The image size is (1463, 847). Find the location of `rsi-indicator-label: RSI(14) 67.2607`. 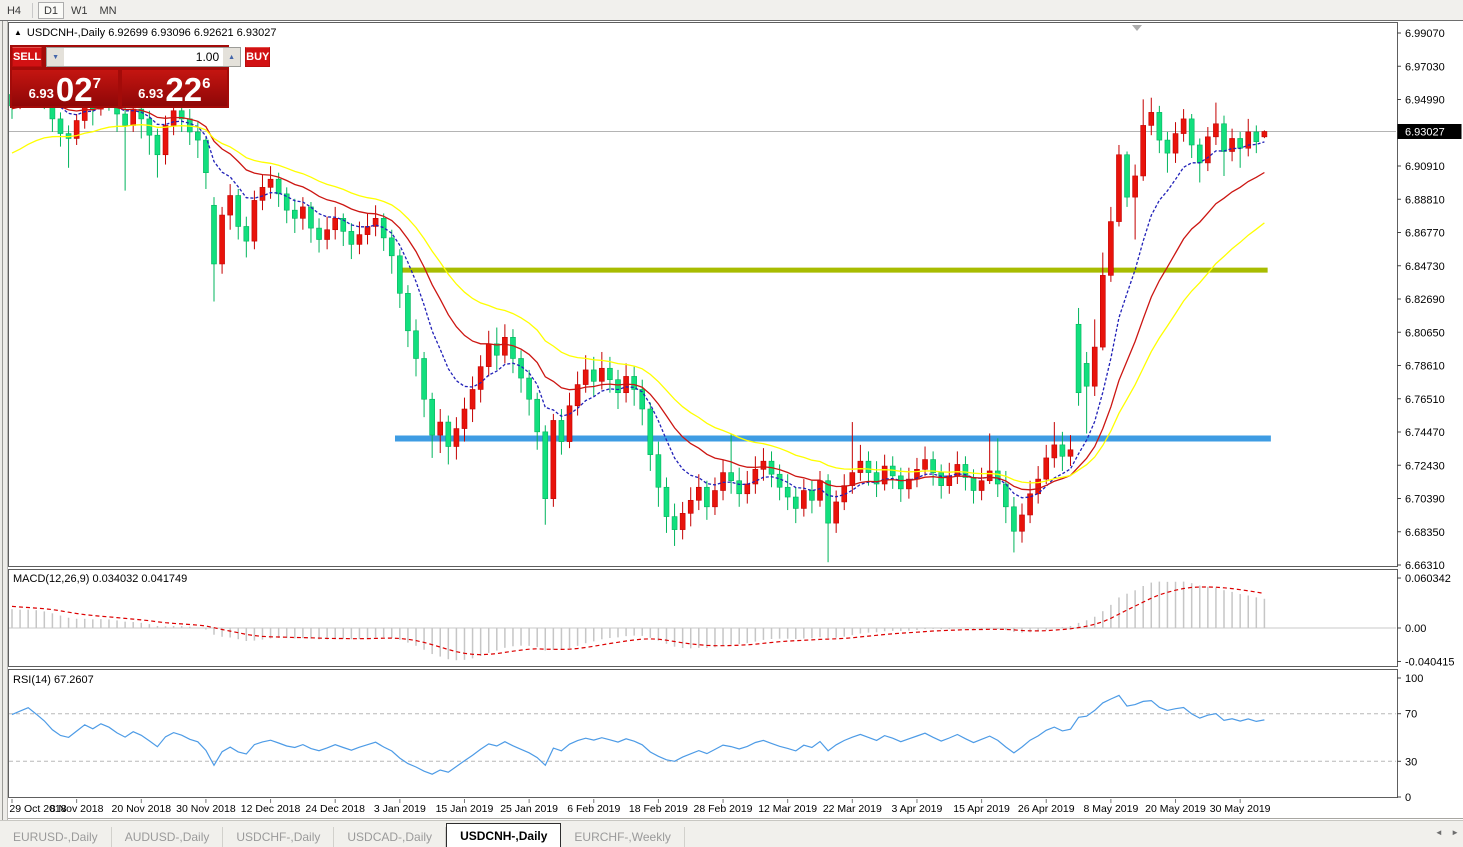

rsi-indicator-label: RSI(14) 67.2607 is located at coordinates (53, 680).